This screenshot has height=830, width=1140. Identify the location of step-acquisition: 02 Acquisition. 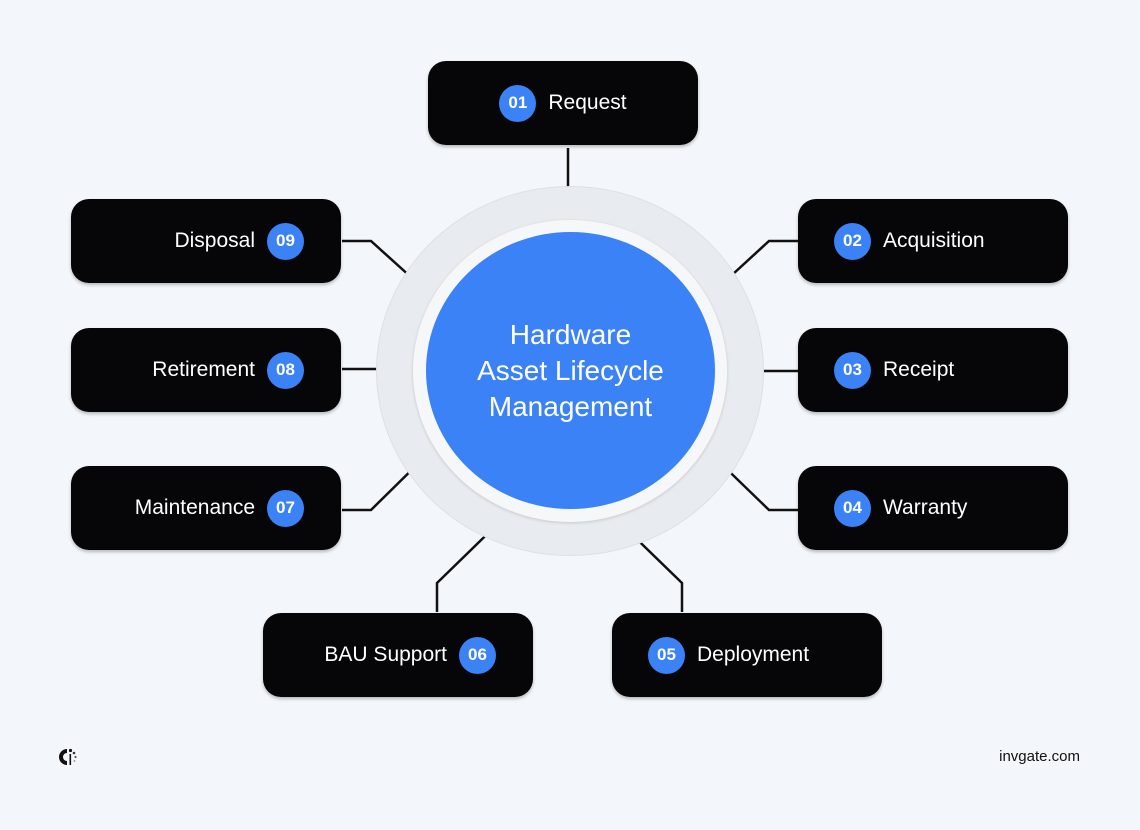
(933, 241).